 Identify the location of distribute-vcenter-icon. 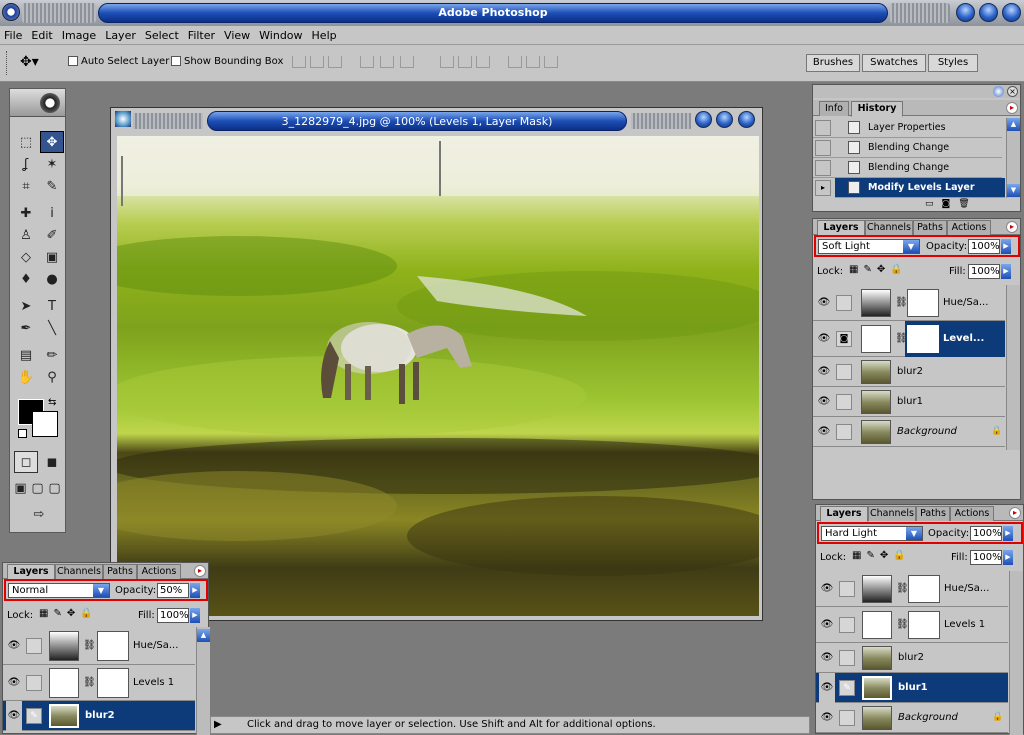
(465, 62).